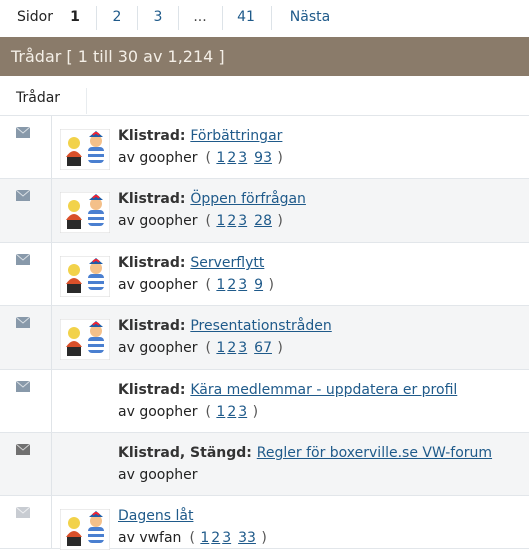 The width and height of the screenshot is (529, 554). I want to click on thread-meta: av vwfan( 1 2 3 33 ), so click(192, 538).